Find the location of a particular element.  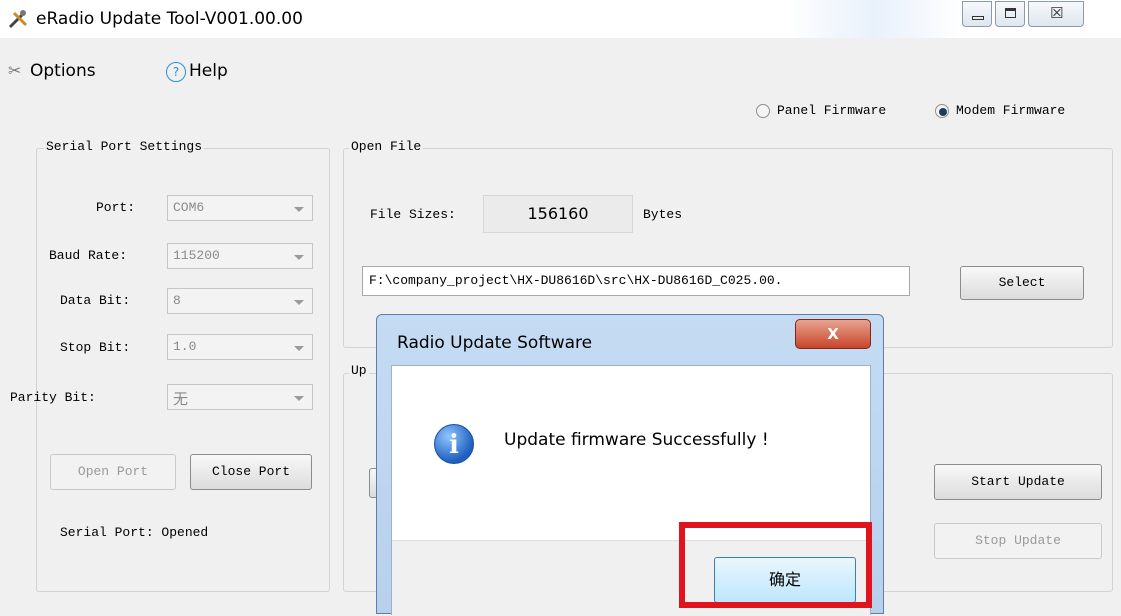

close-window-button: ☒ is located at coordinates (1056, 14).